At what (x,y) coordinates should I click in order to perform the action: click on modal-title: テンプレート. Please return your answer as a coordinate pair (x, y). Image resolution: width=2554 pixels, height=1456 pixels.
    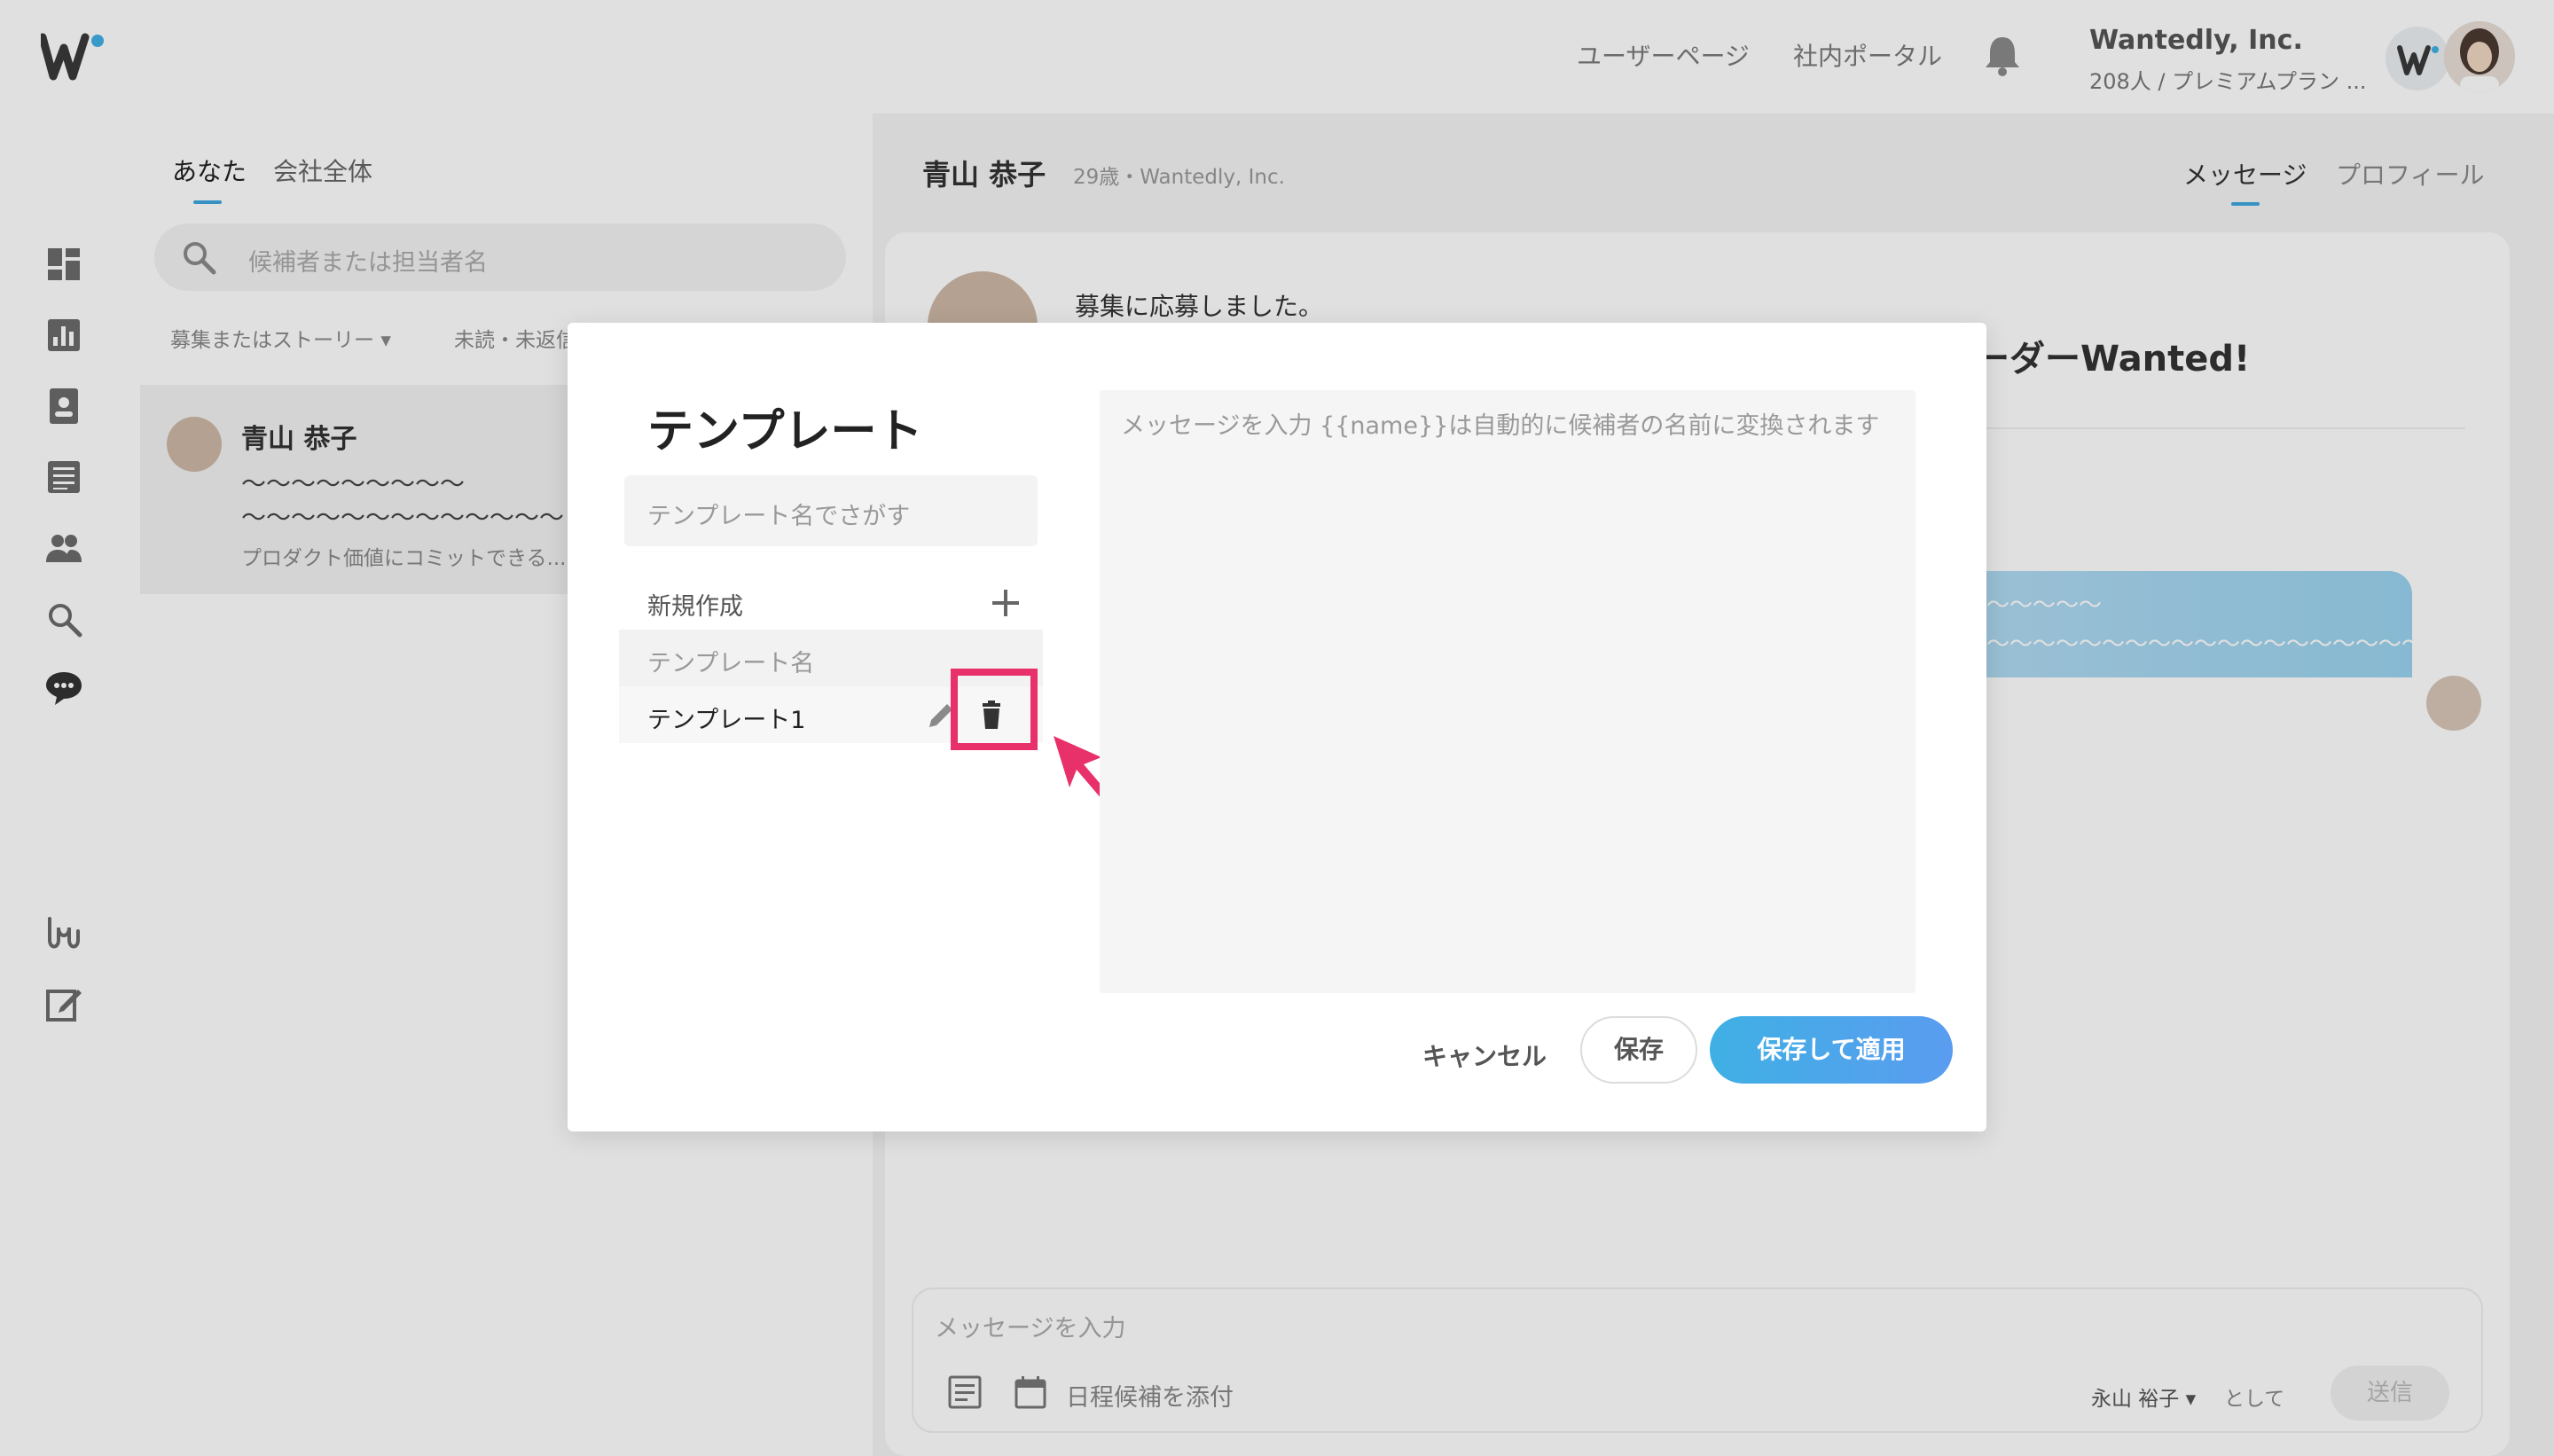
    Looking at the image, I should click on (785, 431).